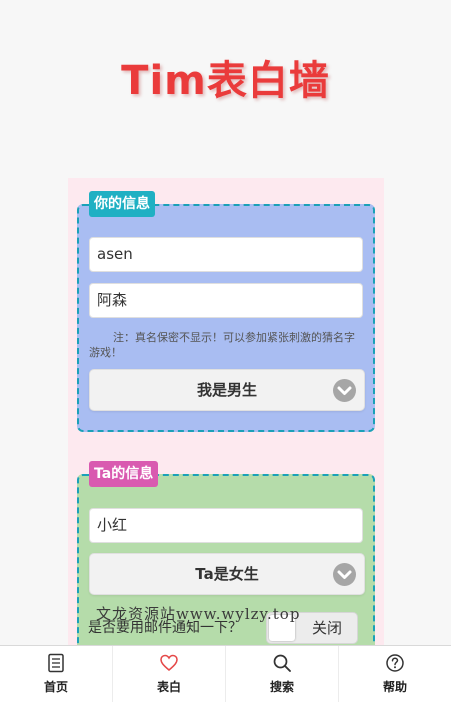 The width and height of the screenshot is (451, 702). I want to click on document-icon, so click(56, 663).